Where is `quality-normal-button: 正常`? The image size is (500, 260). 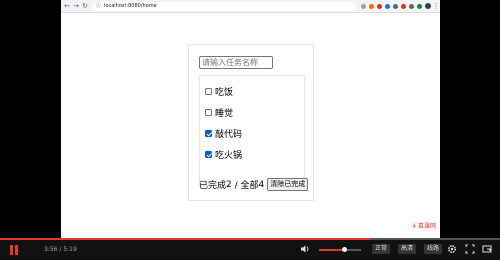 quality-normal-button: 正常 is located at coordinates (381, 249).